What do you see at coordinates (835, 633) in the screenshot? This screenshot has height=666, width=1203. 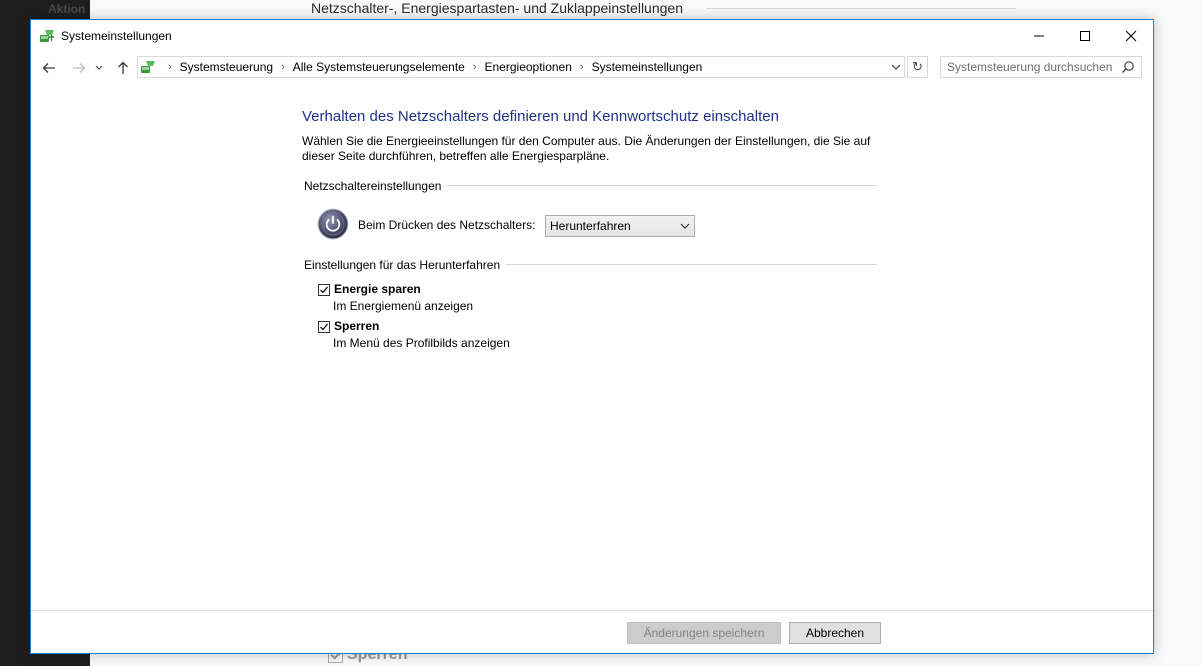 I see `cancel-button: Abbrechen` at bounding box center [835, 633].